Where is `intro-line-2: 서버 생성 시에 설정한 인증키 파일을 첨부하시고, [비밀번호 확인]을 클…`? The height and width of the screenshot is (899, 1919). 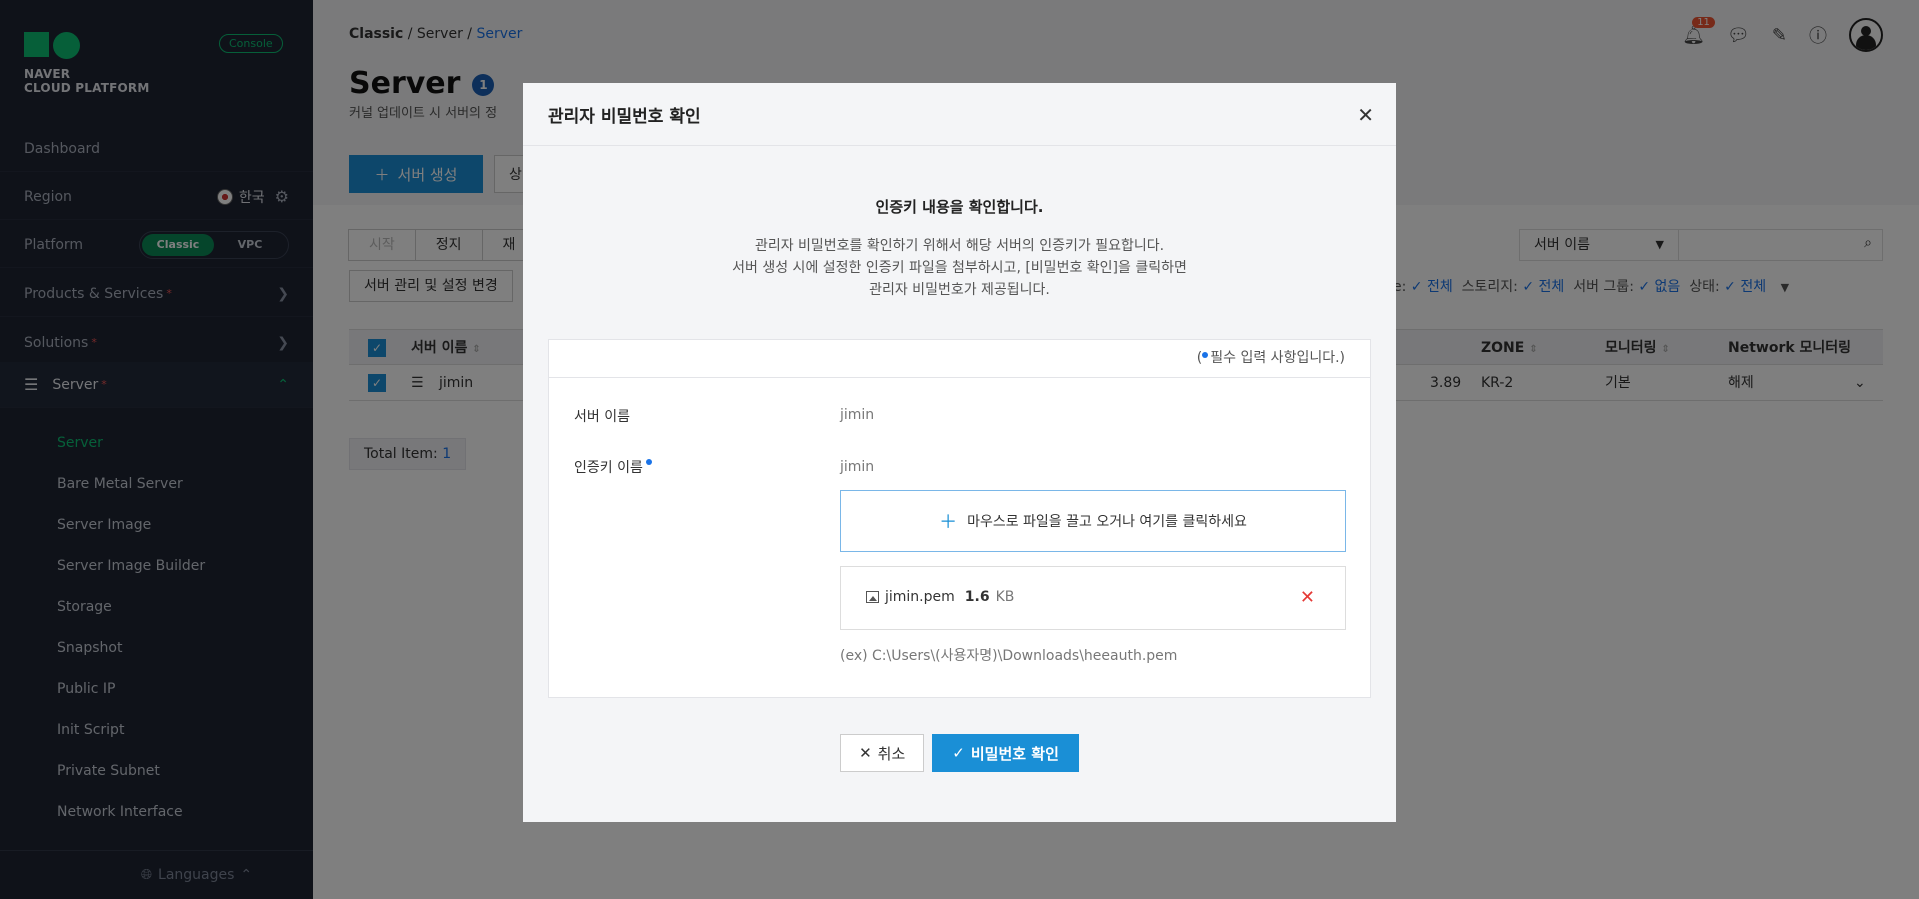 intro-line-2: 서버 생성 시에 설정한 인증키 파일을 첨부하시고, [비밀번호 확인]을 클… is located at coordinates (959, 268).